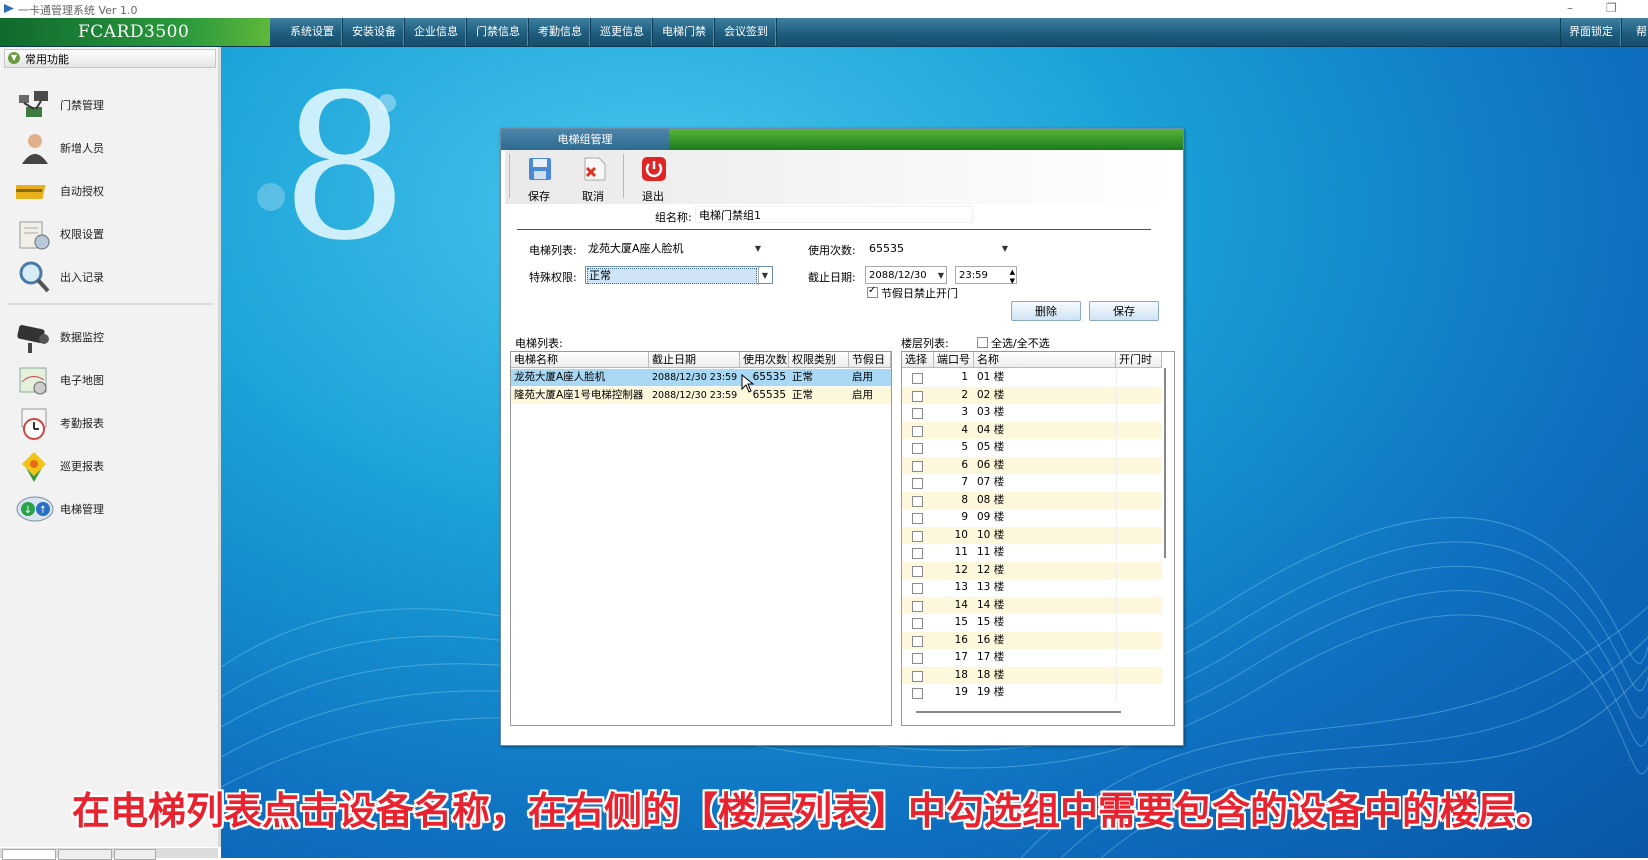  Describe the element at coordinates (593, 177) in the screenshot. I see `toolbar-cancel-button: 取消` at that location.